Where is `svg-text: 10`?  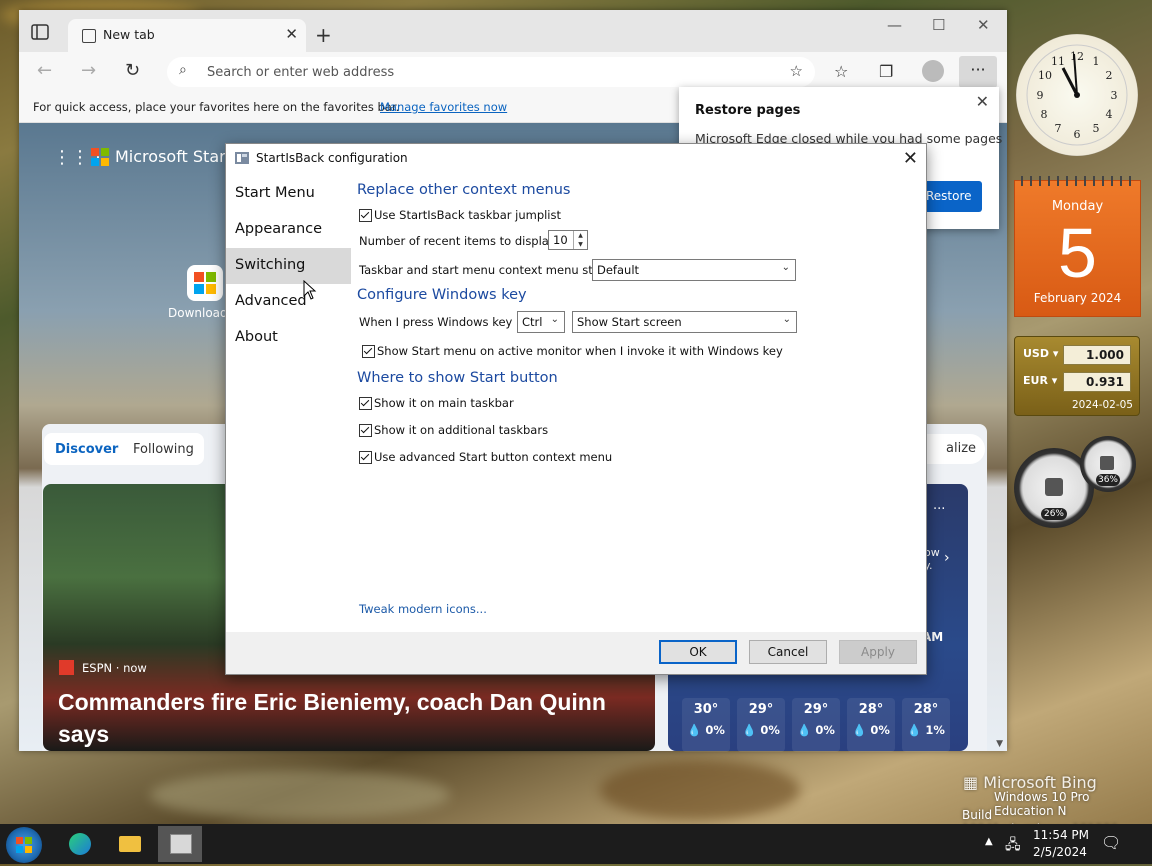 svg-text: 10 is located at coordinates (1045, 75).